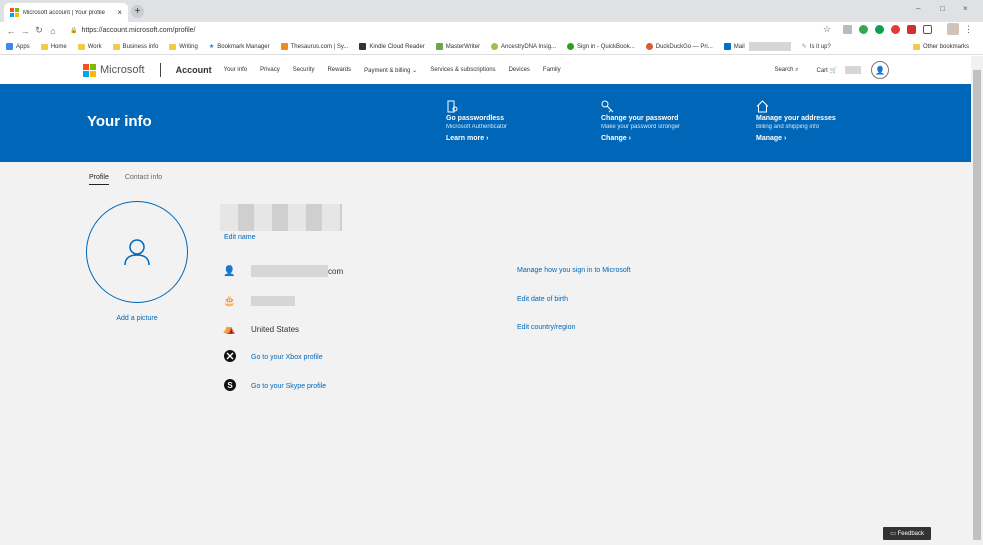 The image size is (983, 545). Describe the element at coordinates (183, 46) in the screenshot. I see `bookmark-writing: Writing` at that location.